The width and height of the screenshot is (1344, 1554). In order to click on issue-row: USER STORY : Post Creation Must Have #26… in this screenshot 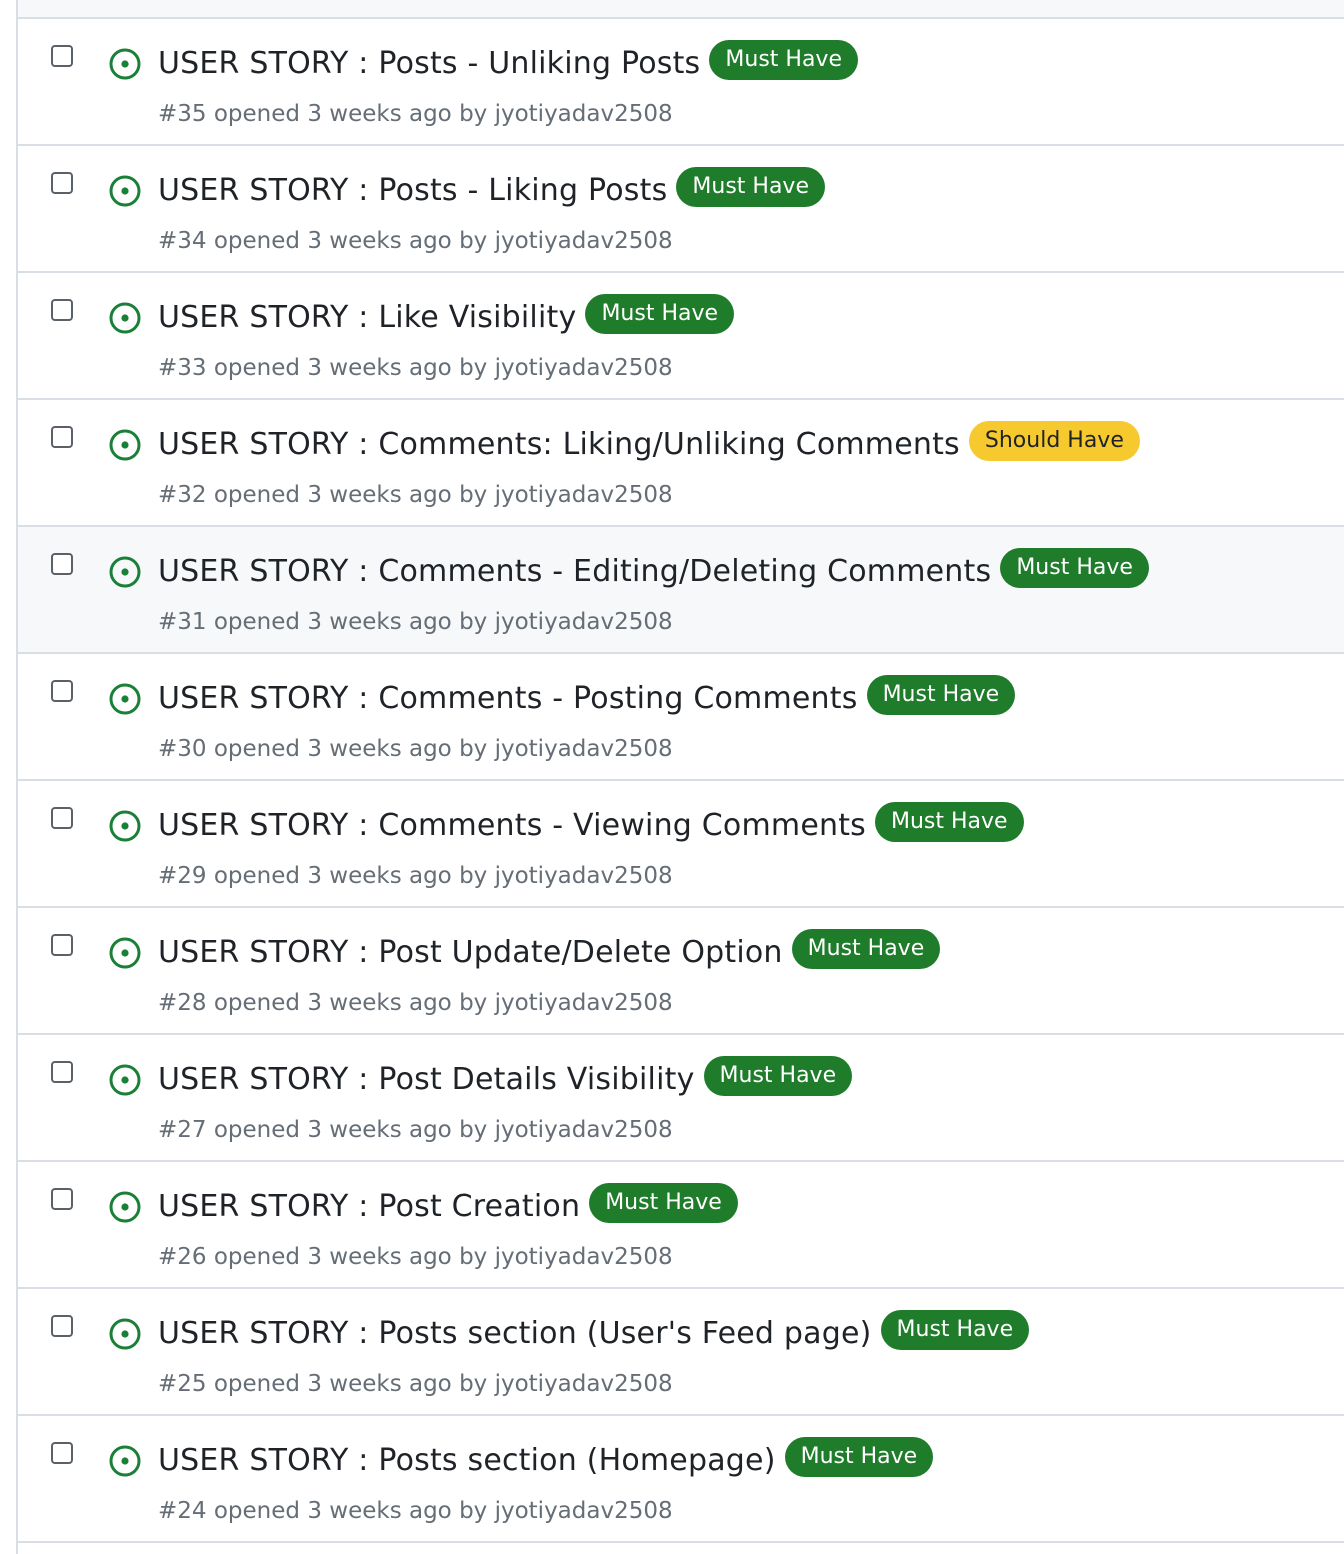, I will do `click(681, 1225)`.